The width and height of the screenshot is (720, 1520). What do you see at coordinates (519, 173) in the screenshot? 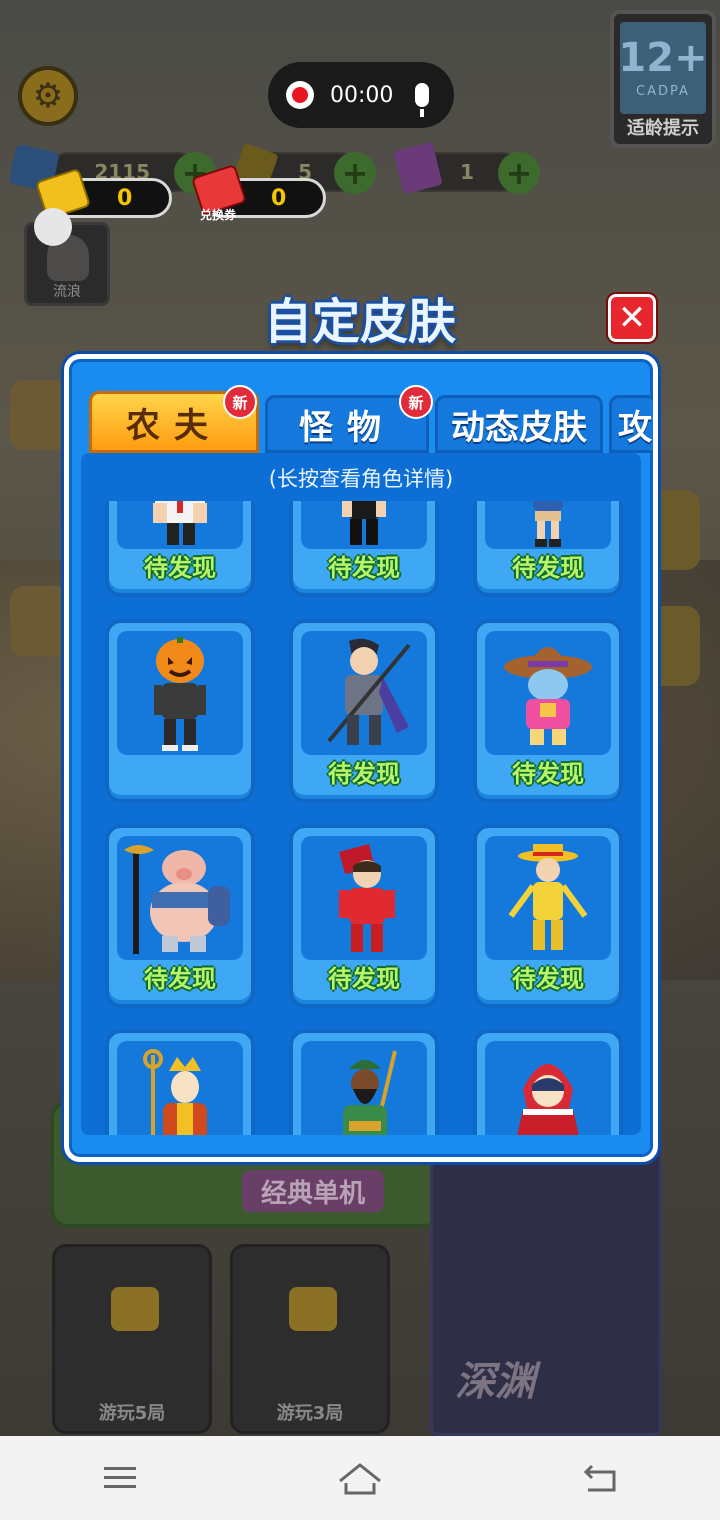
I see `purple-ticket-add-icon: +` at bounding box center [519, 173].